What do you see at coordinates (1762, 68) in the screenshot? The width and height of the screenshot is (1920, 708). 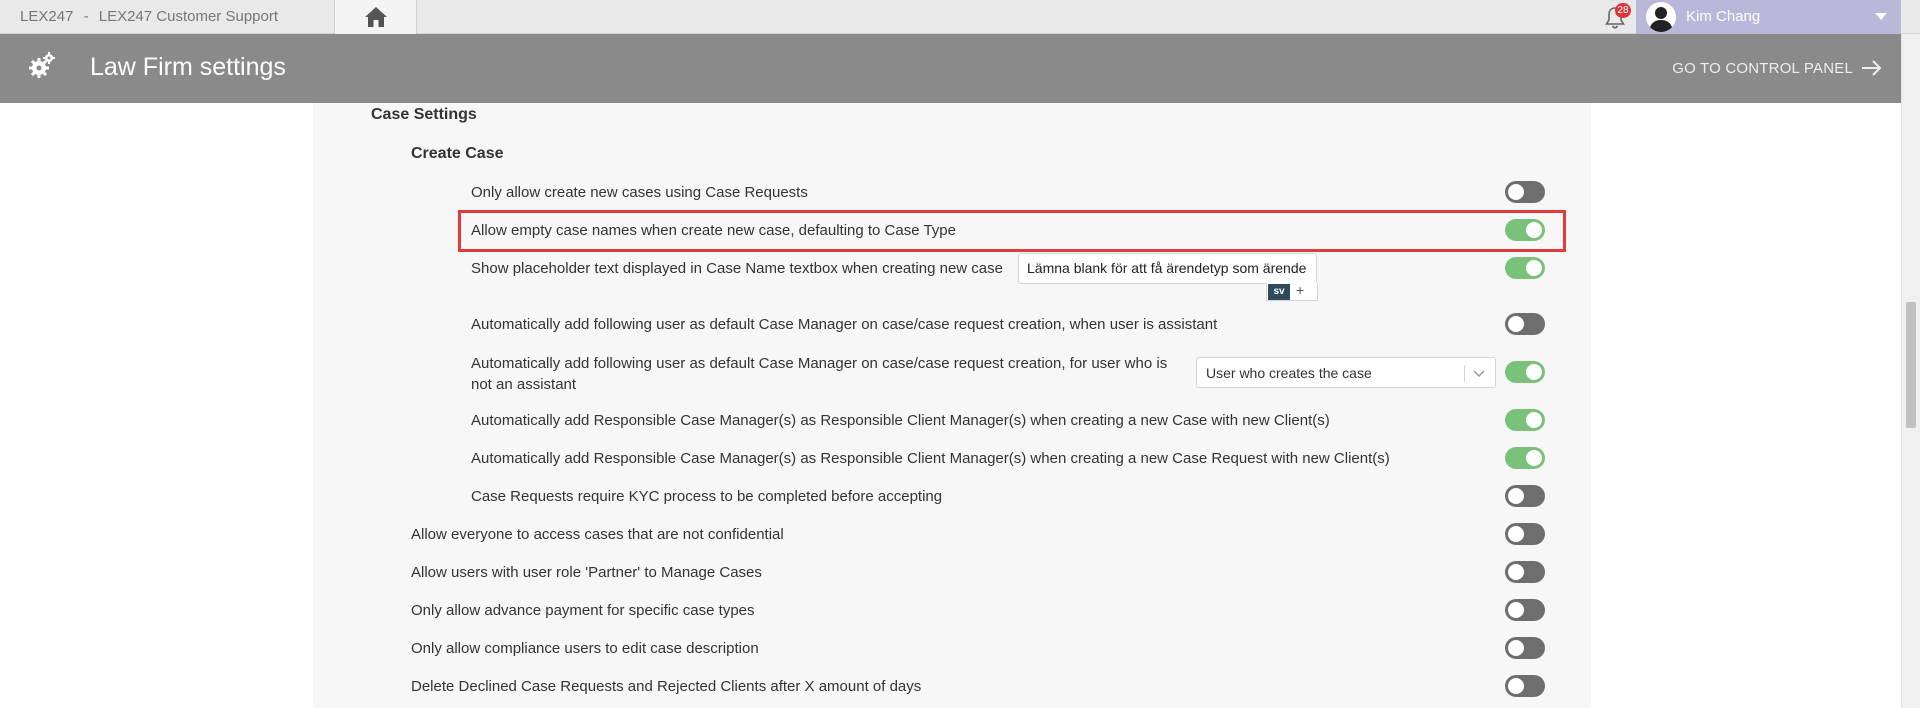 I see `control-panel-label: GO TO CONTROL PANEL` at bounding box center [1762, 68].